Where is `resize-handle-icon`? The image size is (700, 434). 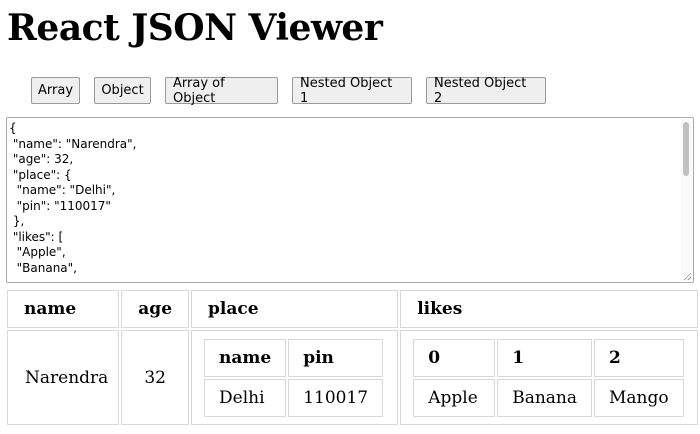
resize-handle-icon is located at coordinates (687, 276).